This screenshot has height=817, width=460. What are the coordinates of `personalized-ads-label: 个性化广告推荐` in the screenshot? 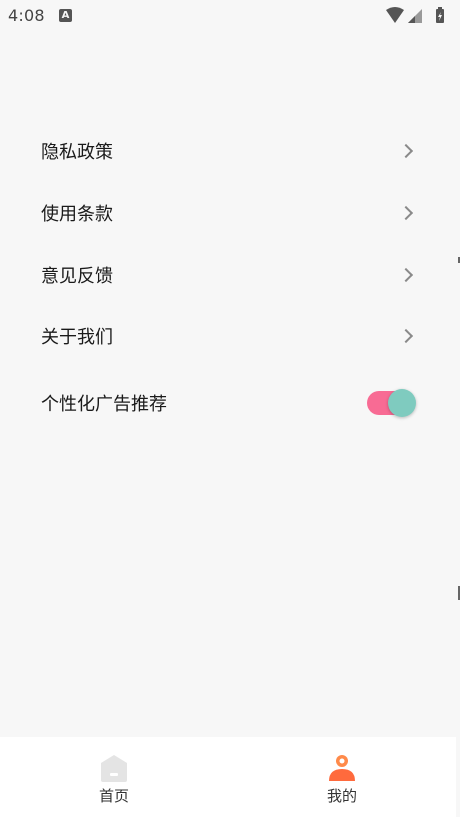 It's located at (104, 404).